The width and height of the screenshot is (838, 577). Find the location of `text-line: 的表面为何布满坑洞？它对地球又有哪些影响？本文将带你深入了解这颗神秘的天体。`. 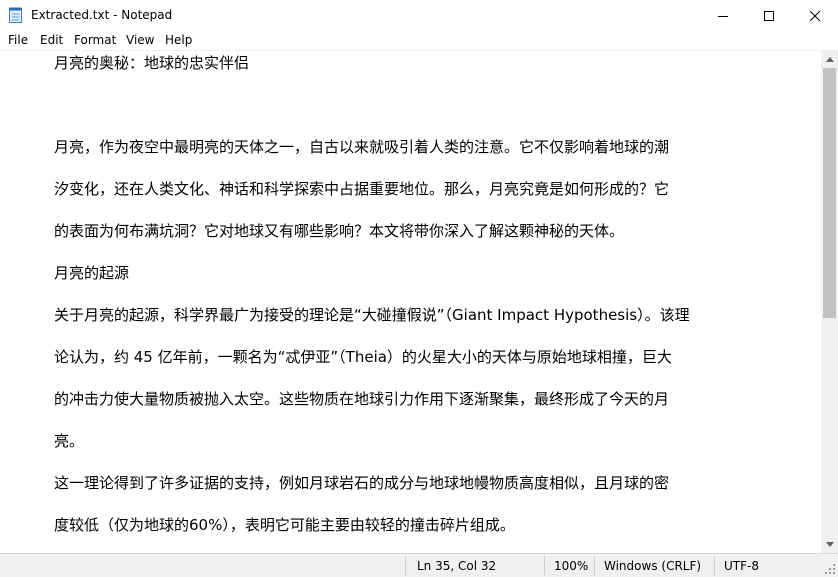

text-line: 的表面为何布满坑洞？它对地球又有哪些影响？本文将带你深入了解这颗神秘的天体。 is located at coordinates (339, 231).